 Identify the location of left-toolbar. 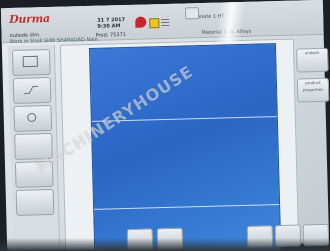
(34, 145).